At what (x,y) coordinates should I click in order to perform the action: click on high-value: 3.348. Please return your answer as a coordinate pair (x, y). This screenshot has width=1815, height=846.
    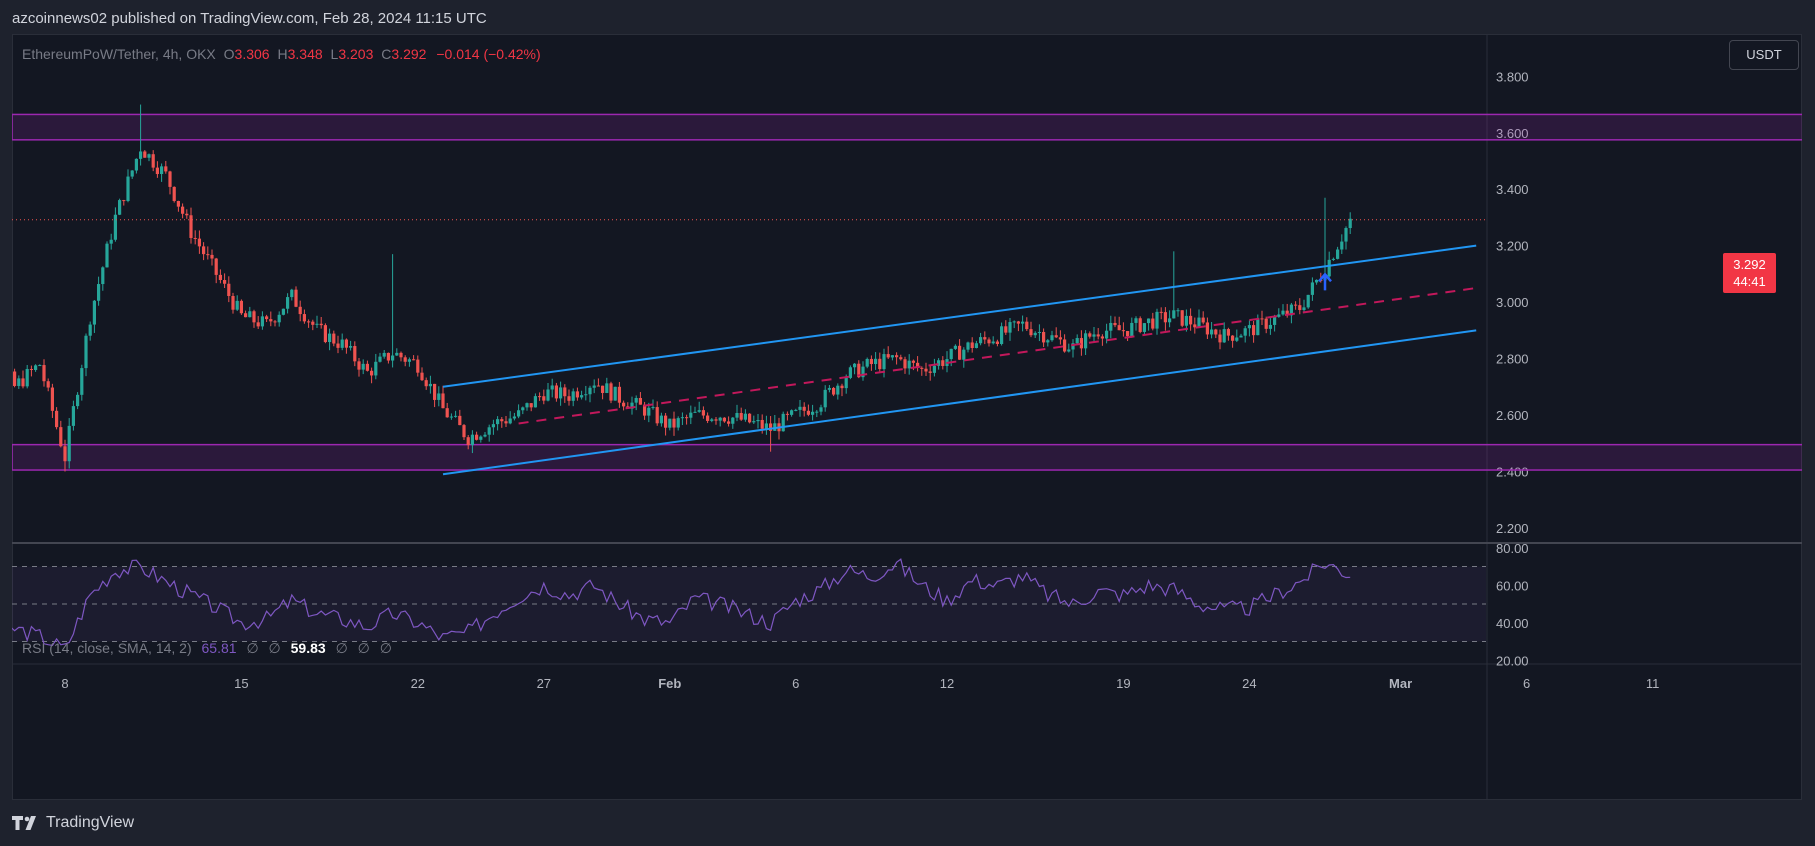
    Looking at the image, I should click on (305, 54).